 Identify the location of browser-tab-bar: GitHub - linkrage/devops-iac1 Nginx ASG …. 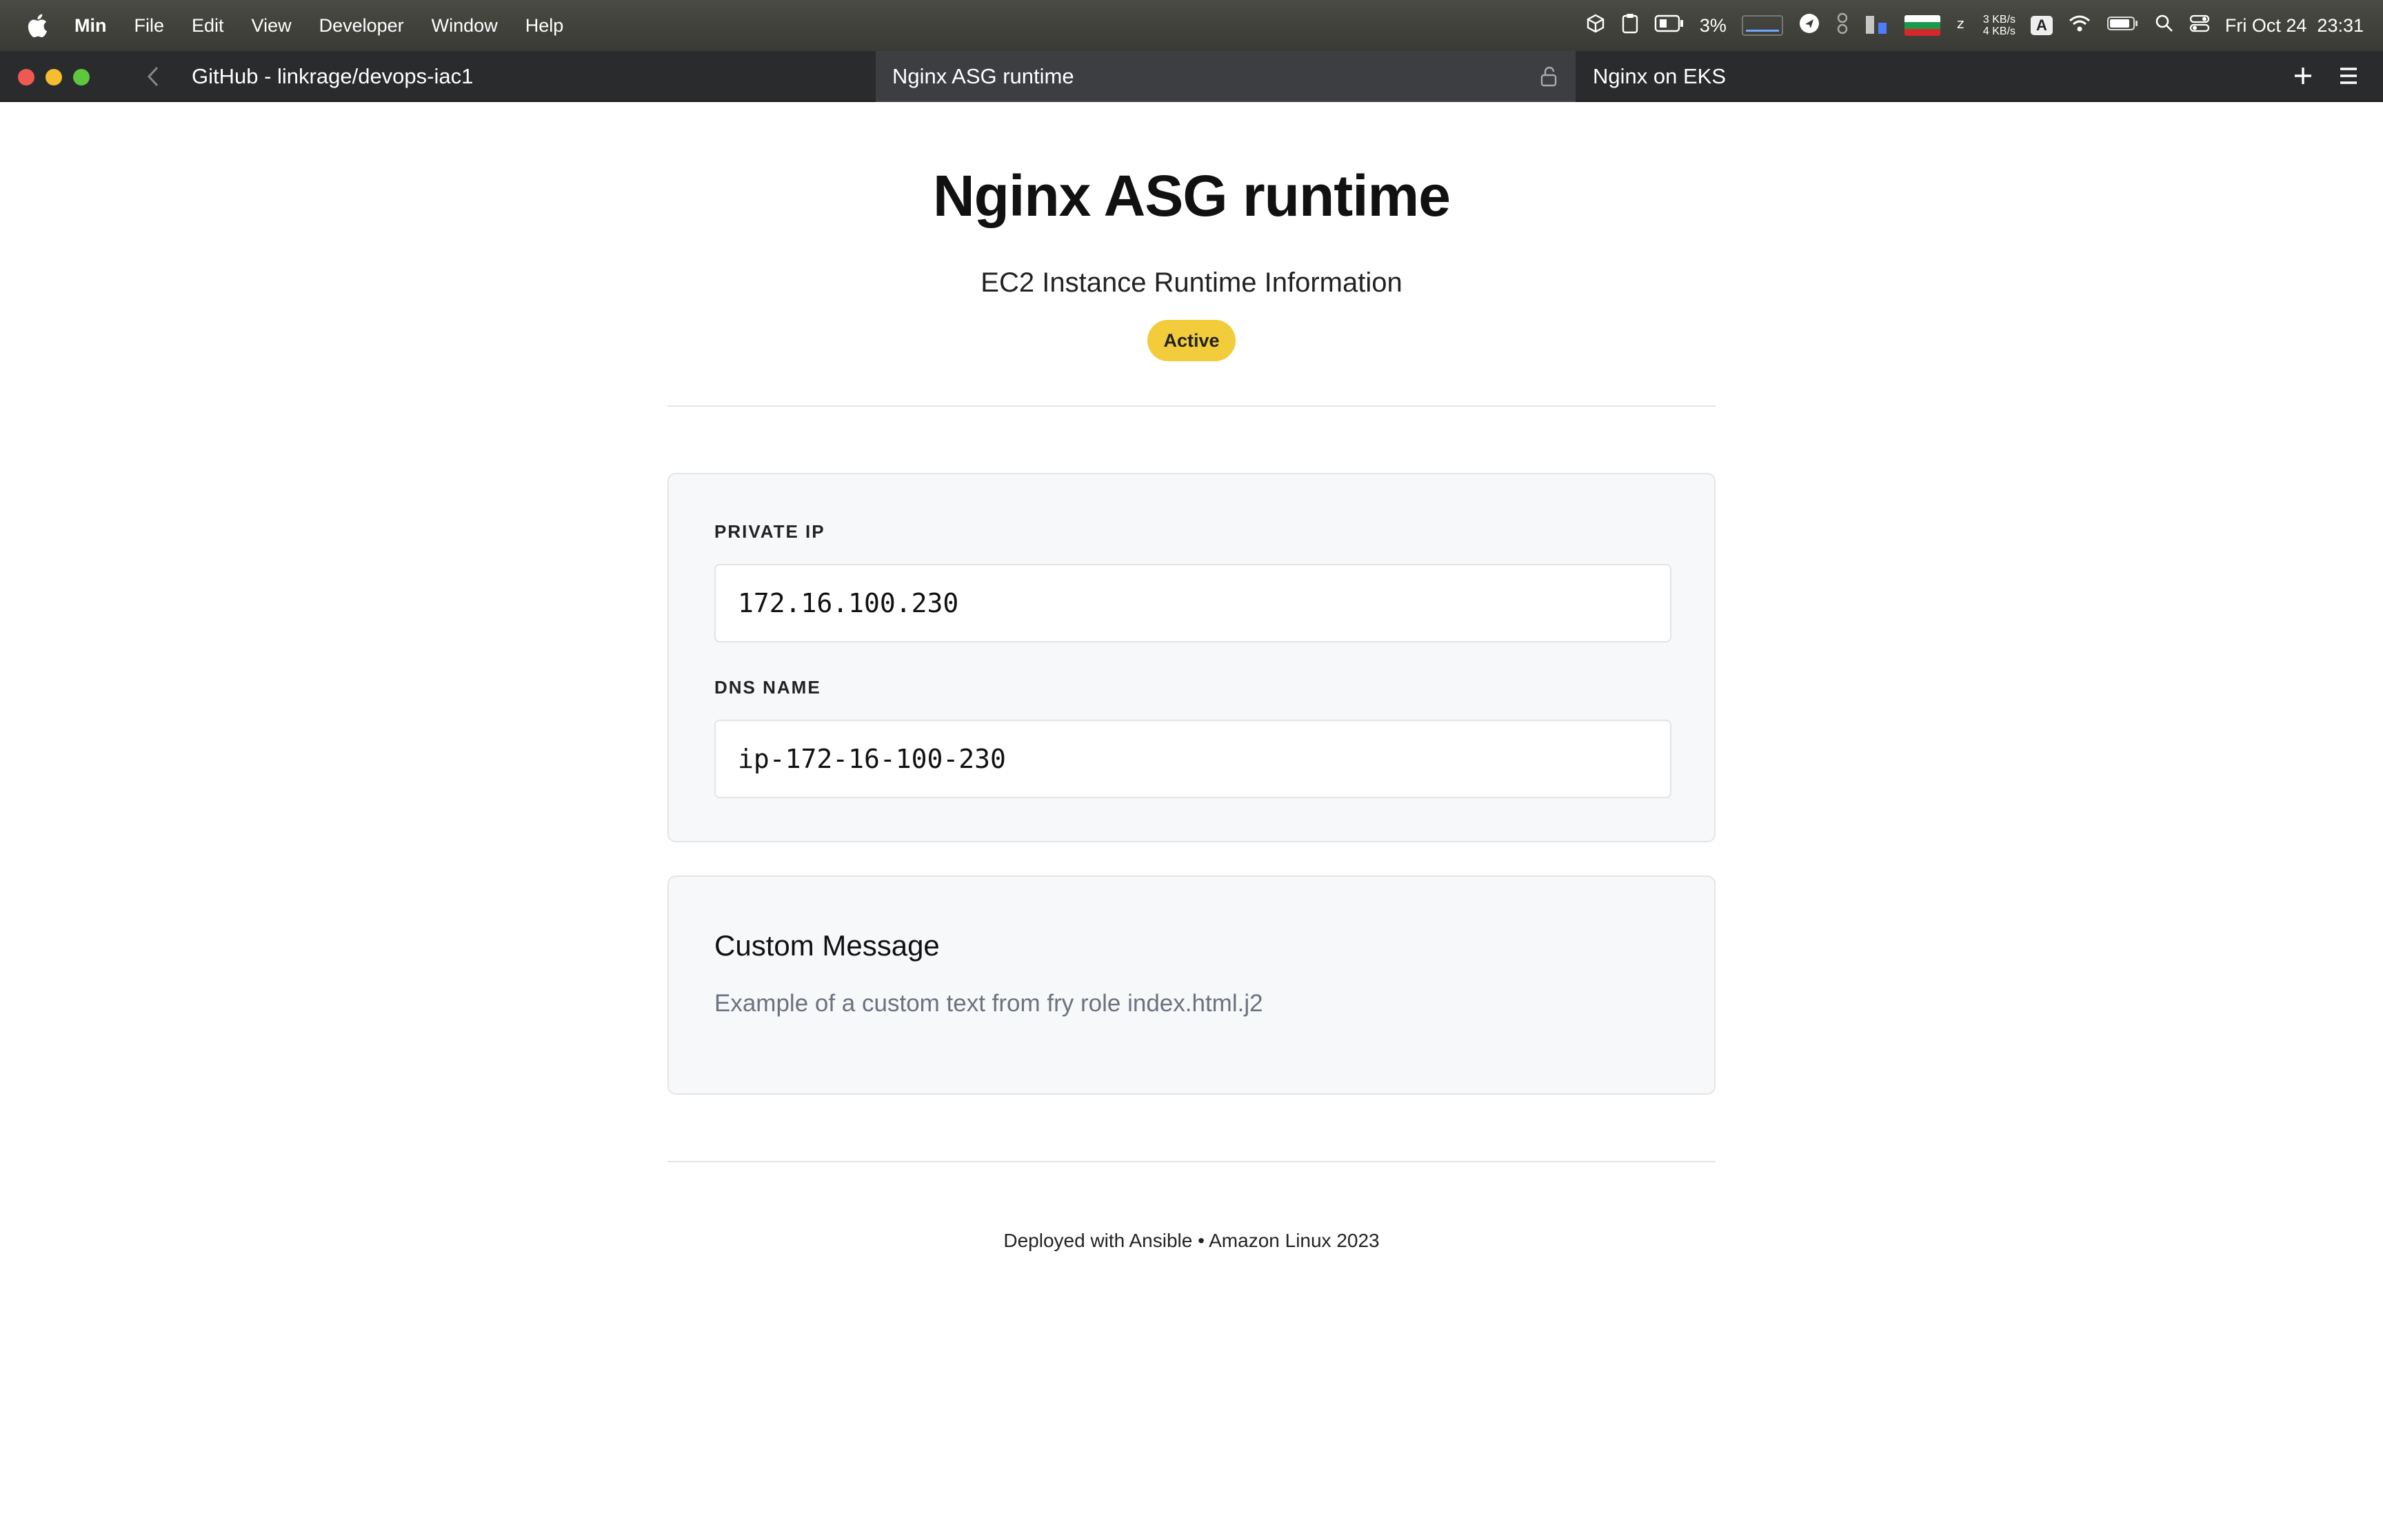
(1191, 77).